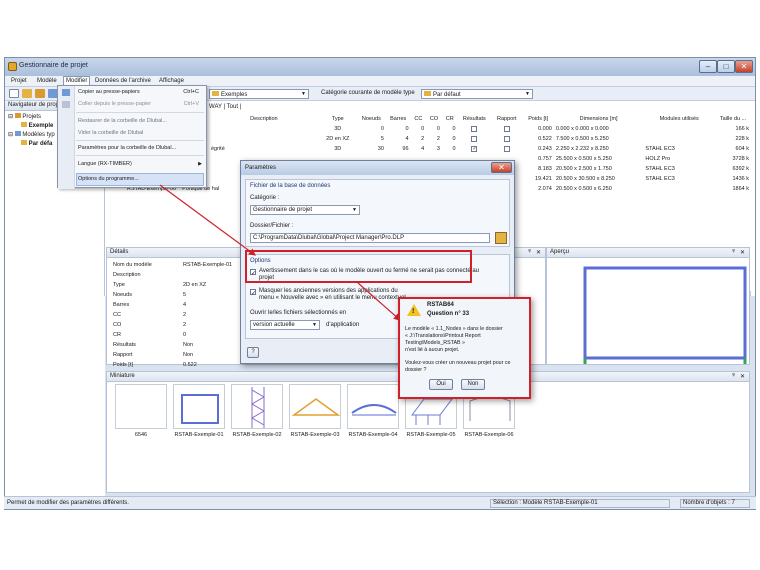 The image size is (760, 570). What do you see at coordinates (380, 149) in the screenshot?
I see `cell-n: 30` at bounding box center [380, 149].